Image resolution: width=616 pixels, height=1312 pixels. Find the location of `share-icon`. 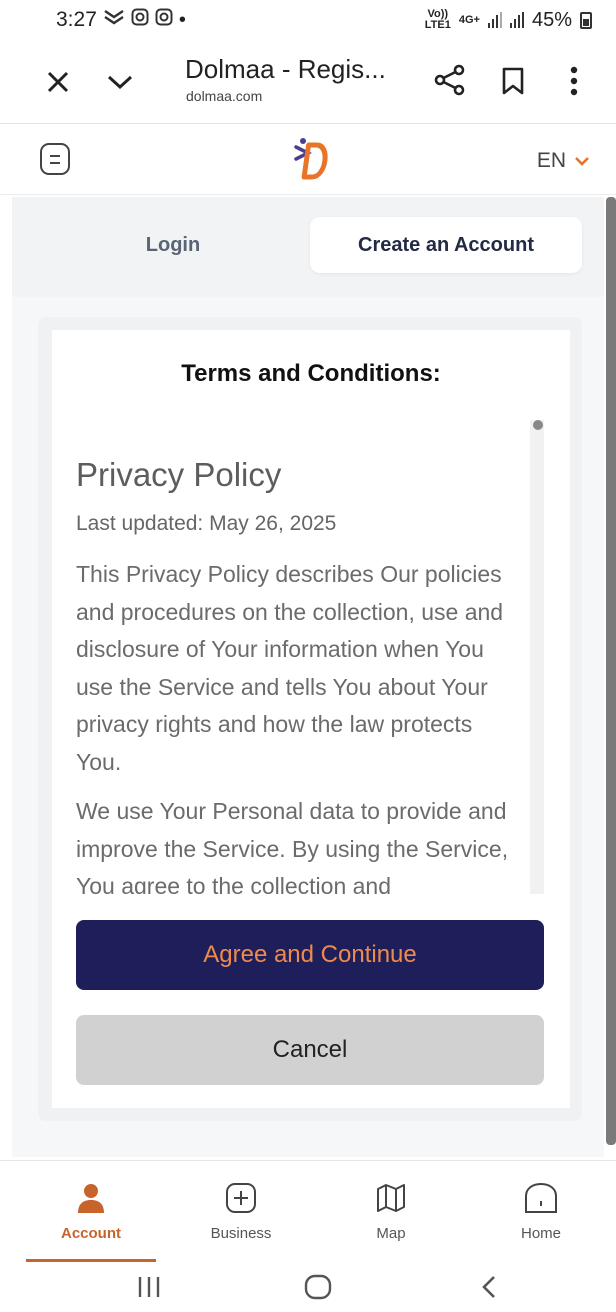

share-icon is located at coordinates (450, 80).